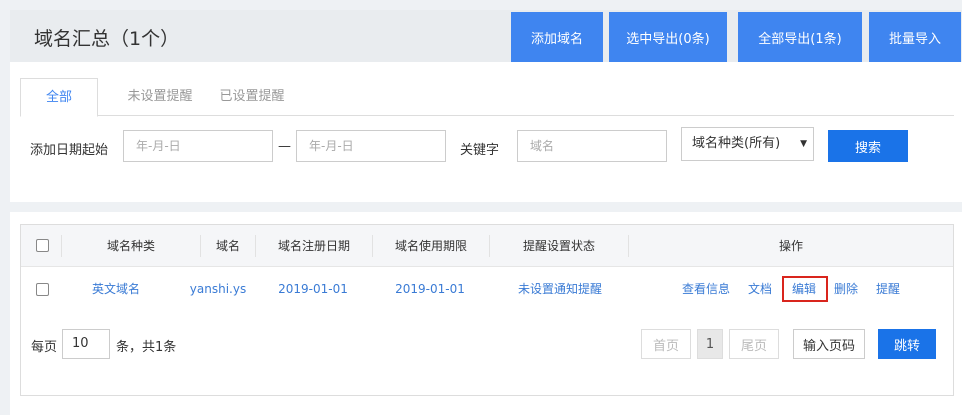 Image resolution: width=962 pixels, height=415 pixels. What do you see at coordinates (42, 289) in the screenshot?
I see `row-checkbox` at bounding box center [42, 289].